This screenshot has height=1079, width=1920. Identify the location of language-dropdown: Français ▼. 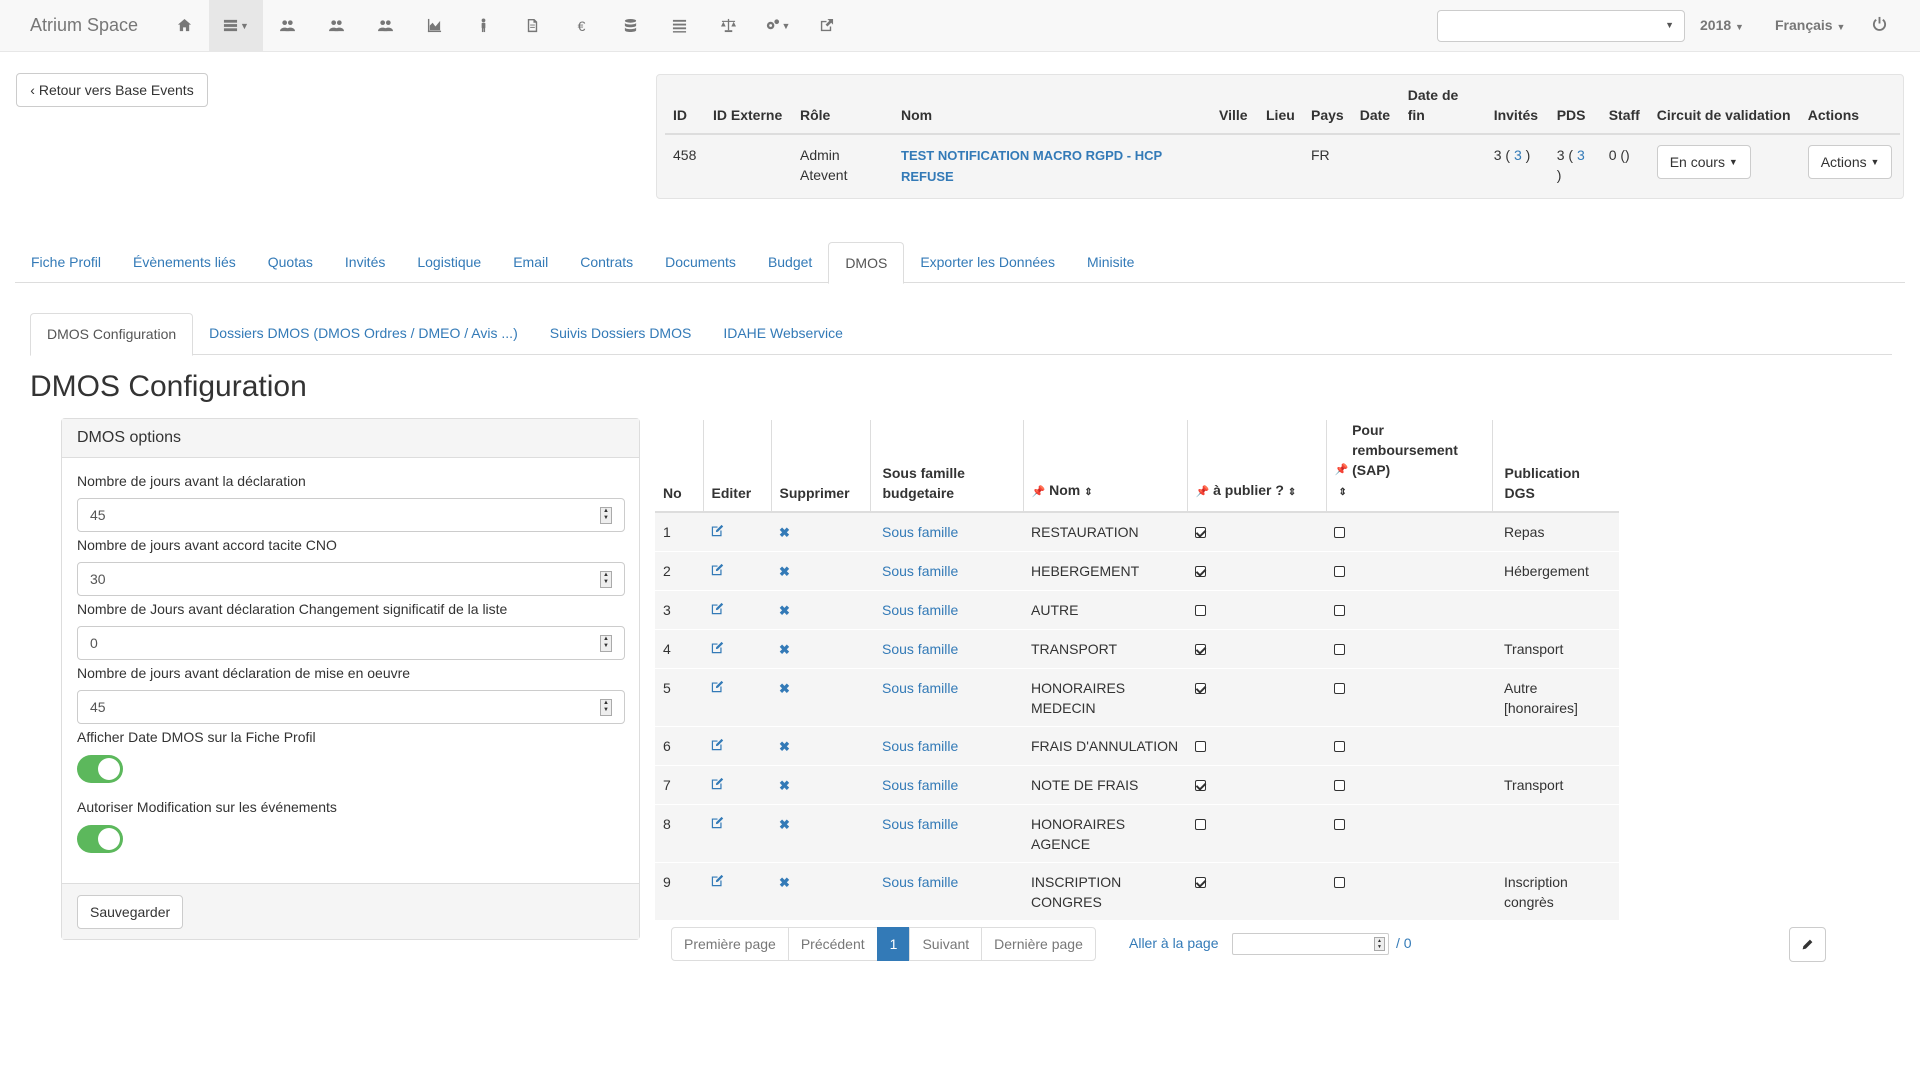
(1810, 25).